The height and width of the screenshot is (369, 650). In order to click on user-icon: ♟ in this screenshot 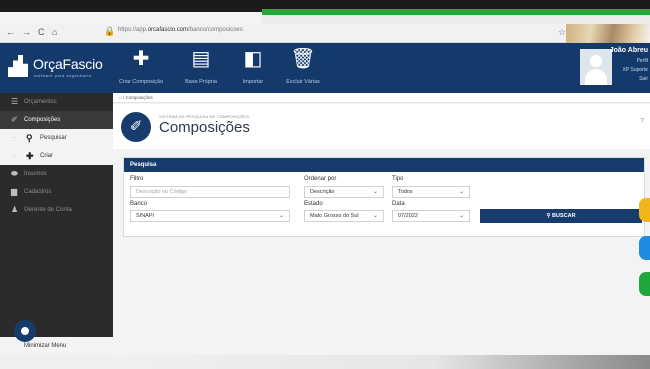, I will do `click(15, 209)`.